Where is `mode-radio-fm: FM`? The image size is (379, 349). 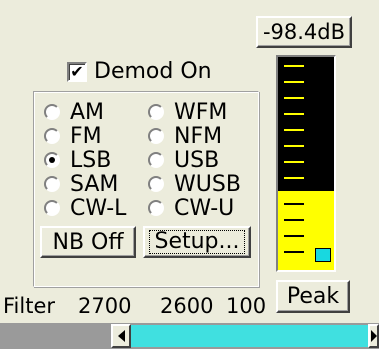
mode-radio-fm: FM is located at coordinates (73, 136).